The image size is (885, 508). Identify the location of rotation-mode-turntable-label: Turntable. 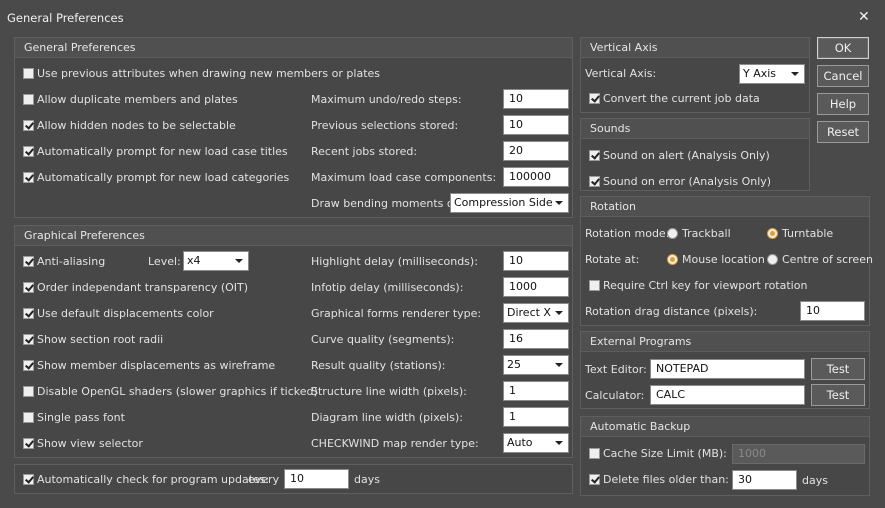
(808, 233).